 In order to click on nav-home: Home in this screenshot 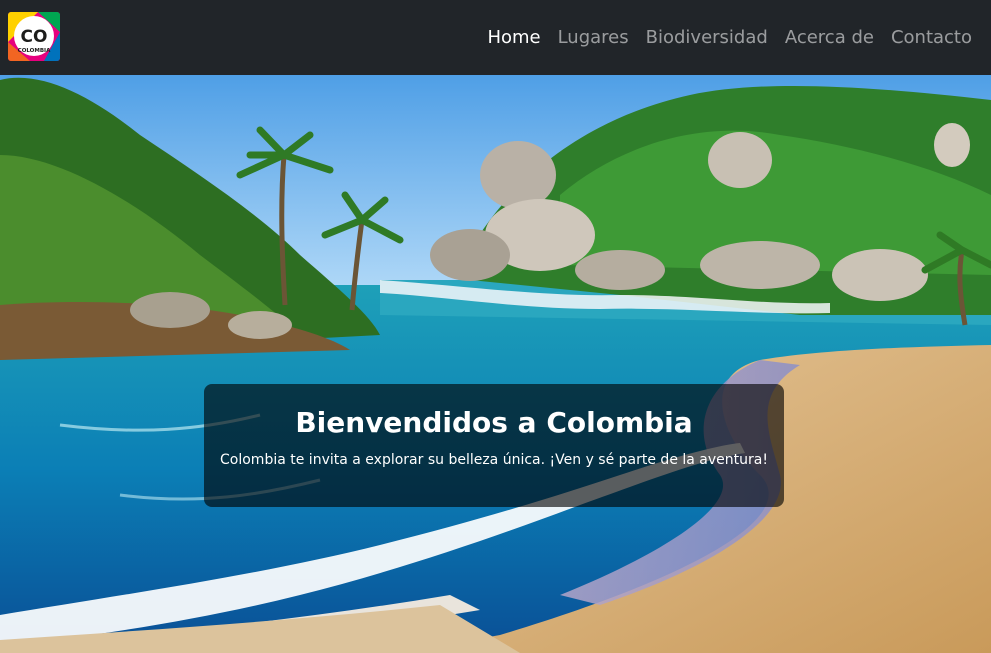, I will do `click(513, 37)`.